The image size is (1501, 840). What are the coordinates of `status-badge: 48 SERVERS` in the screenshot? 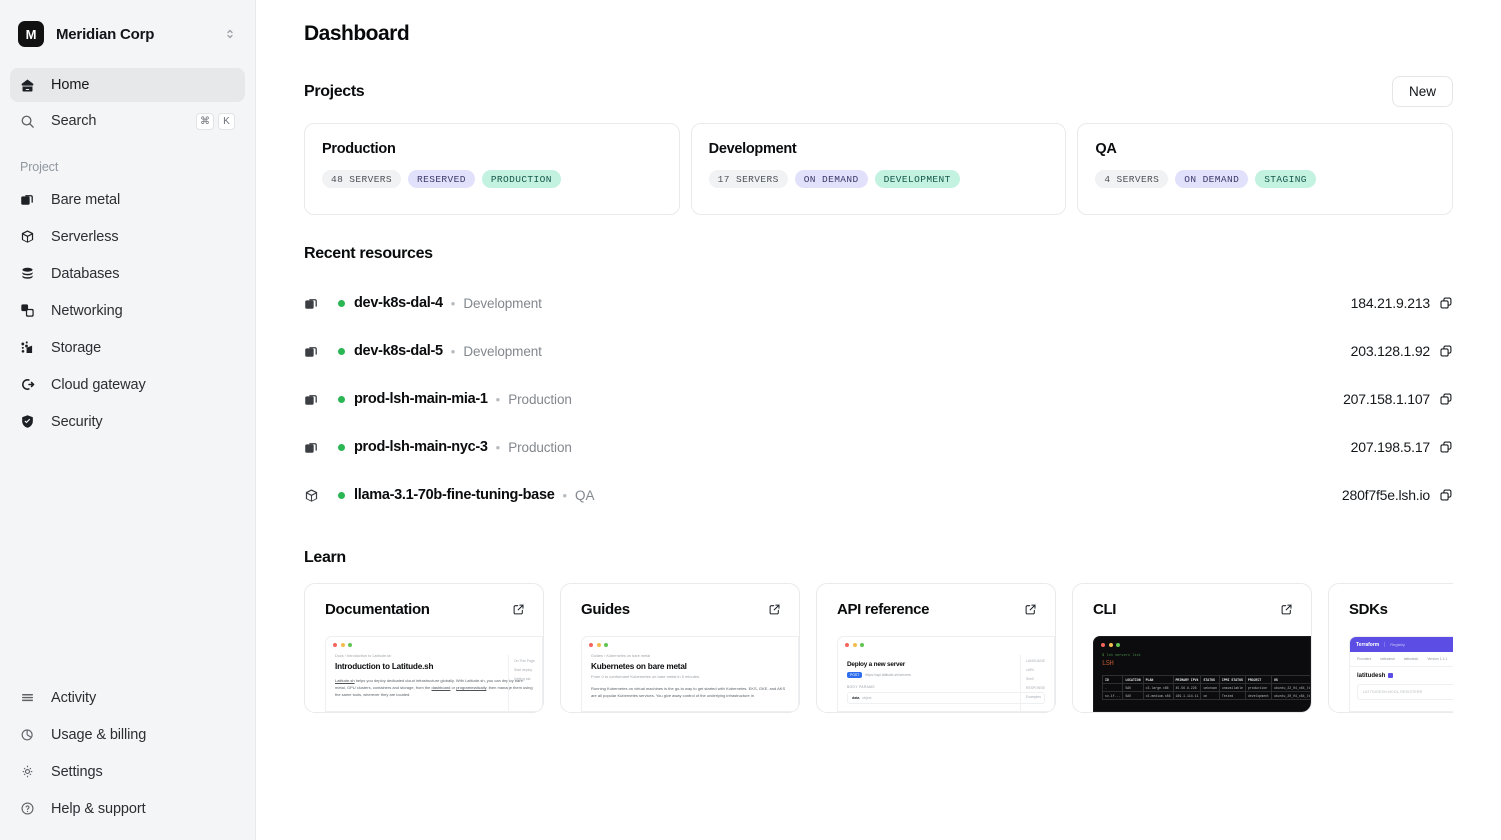 It's located at (362, 179).